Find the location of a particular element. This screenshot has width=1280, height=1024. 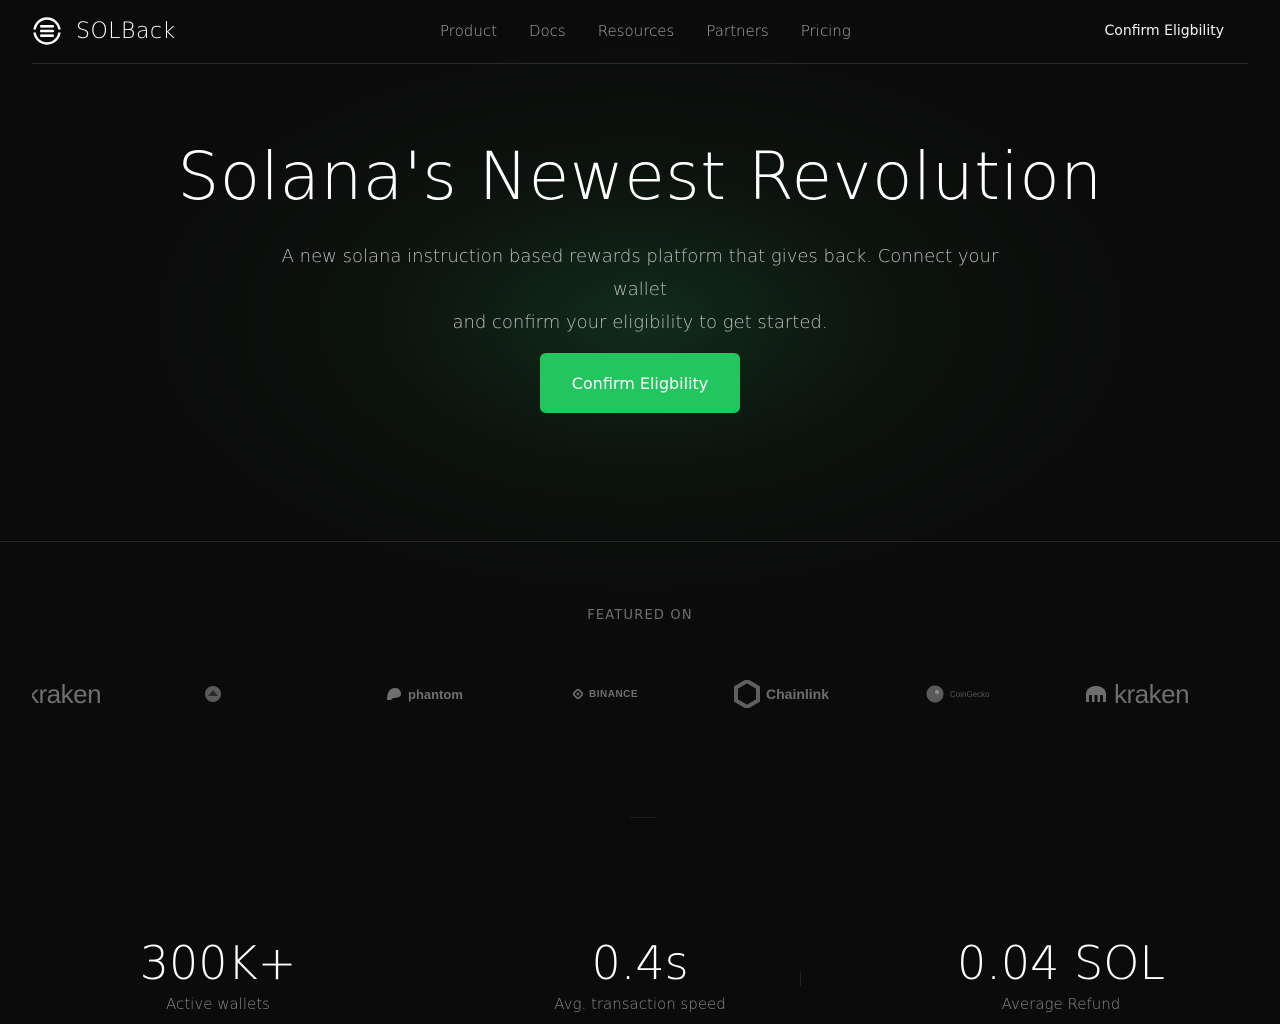

coingecko-icon is located at coordinates (935, 694).